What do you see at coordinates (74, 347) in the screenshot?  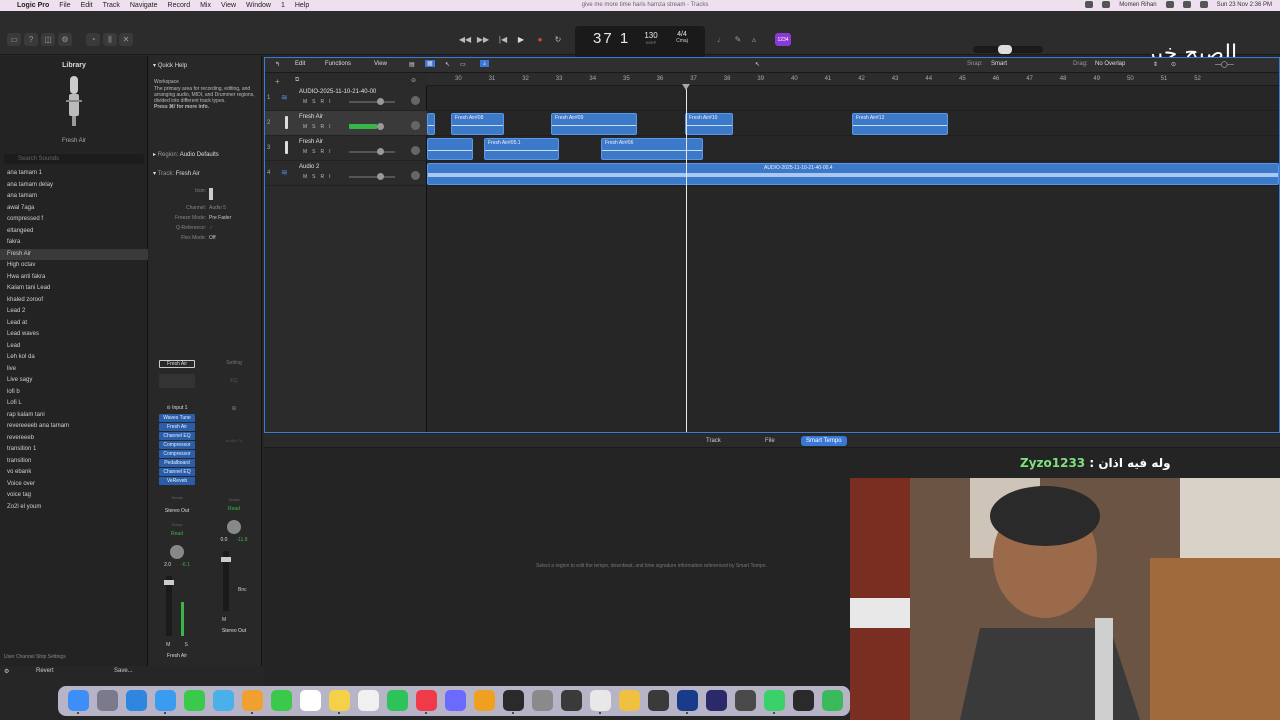 I see `library-item: Lead` at bounding box center [74, 347].